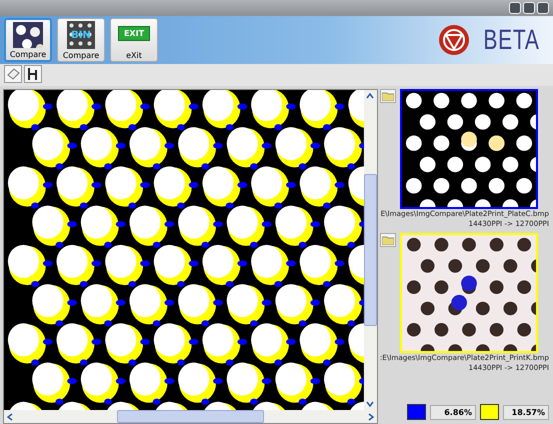 The width and height of the screenshot is (553, 424). I want to click on step-icon, so click(33, 74).